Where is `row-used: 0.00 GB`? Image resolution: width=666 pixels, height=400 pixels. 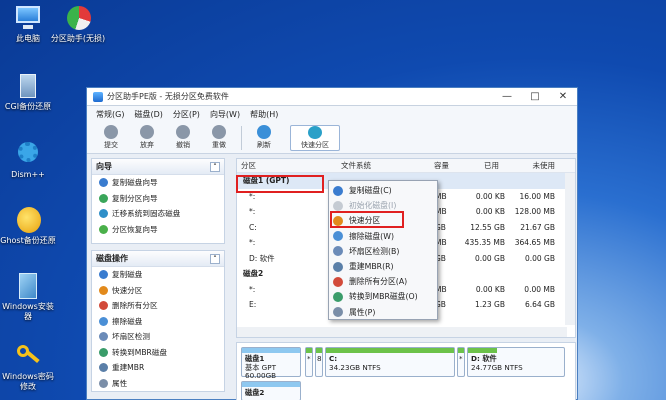
row-used: 0.00 GB is located at coordinates (489, 258).